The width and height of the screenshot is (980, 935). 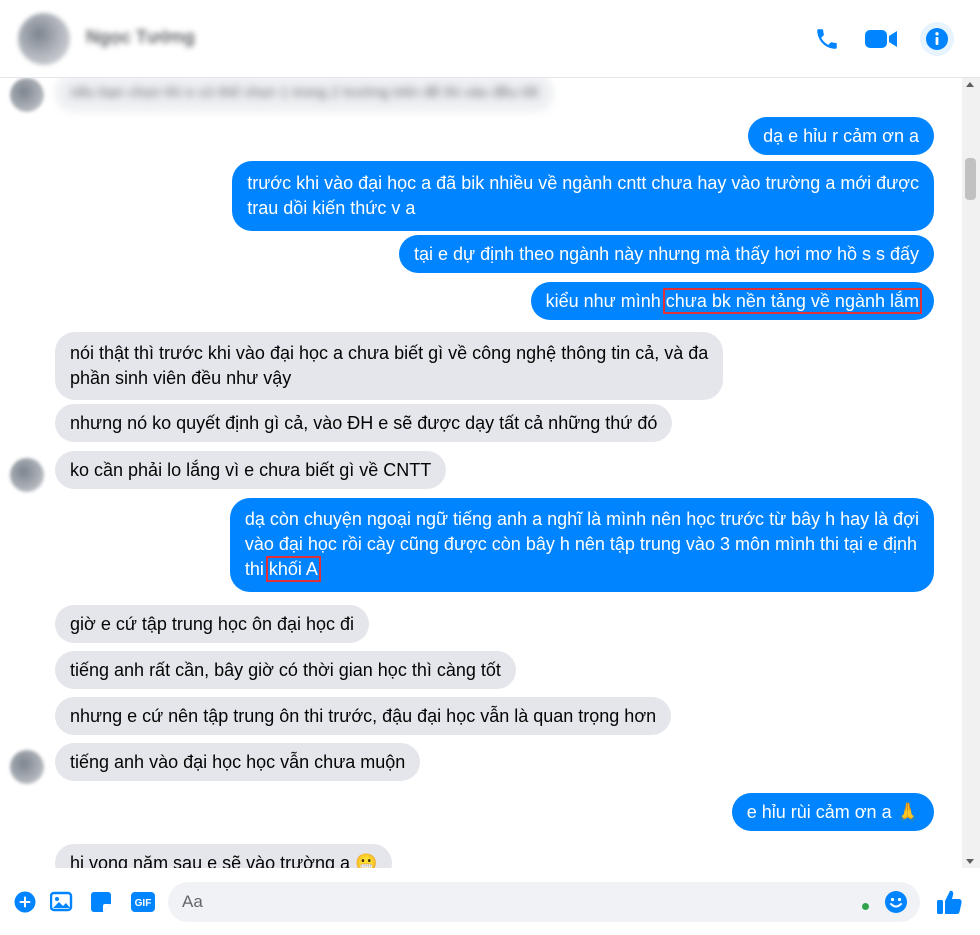 I want to click on message-outgoing: e hỉu rùi cảm ơn a 🙏, so click(x=832, y=812).